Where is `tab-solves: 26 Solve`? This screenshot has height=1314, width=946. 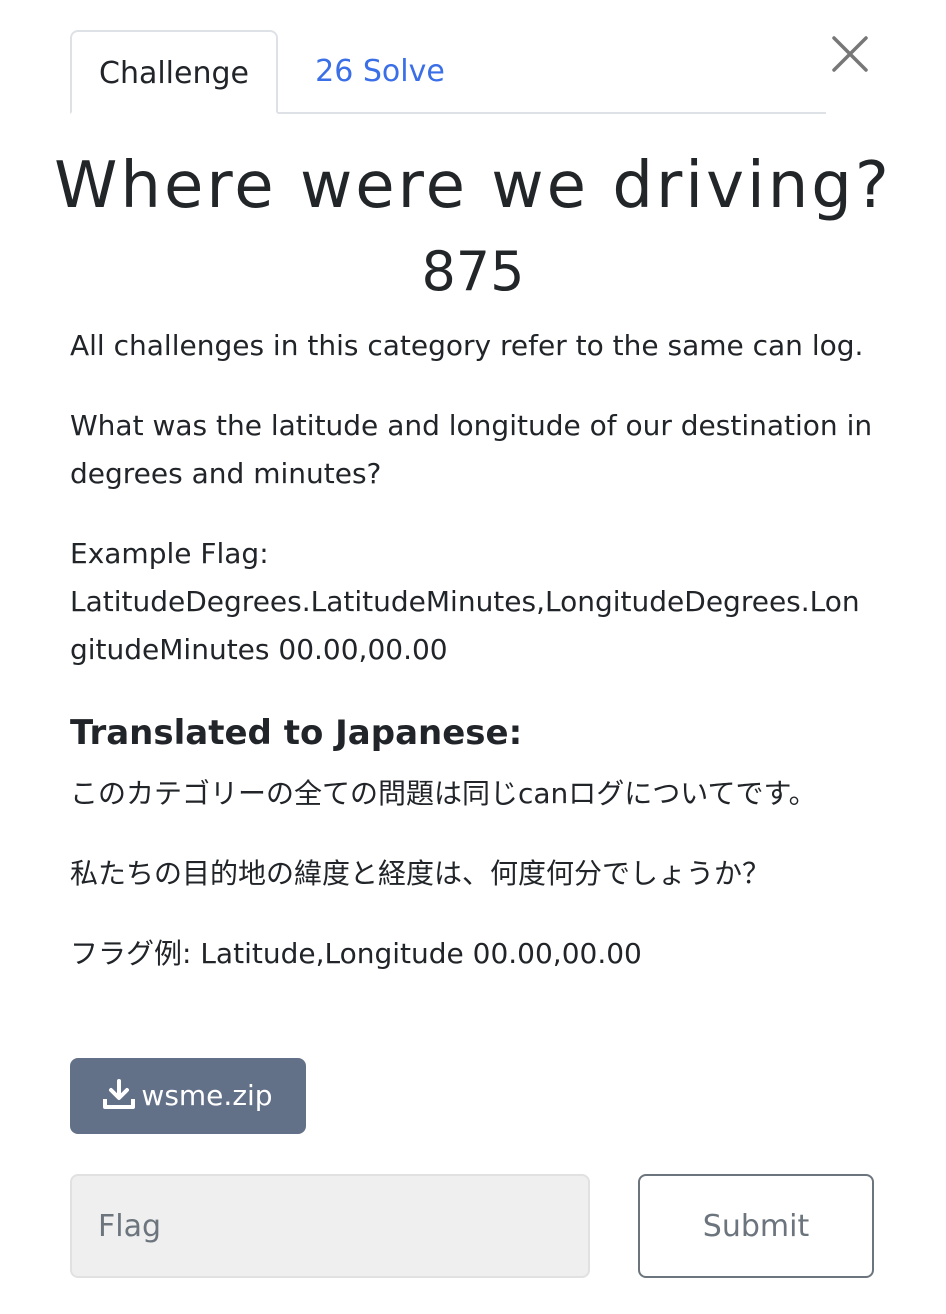
tab-solves: 26 Solve is located at coordinates (380, 72).